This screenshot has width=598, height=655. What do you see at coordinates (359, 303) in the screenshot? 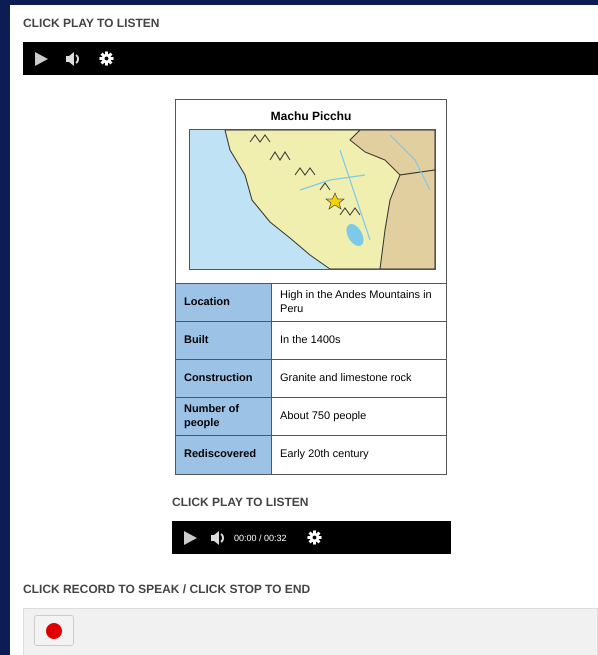
I see `table-cell: High in the Andes Mountains in Peru` at bounding box center [359, 303].